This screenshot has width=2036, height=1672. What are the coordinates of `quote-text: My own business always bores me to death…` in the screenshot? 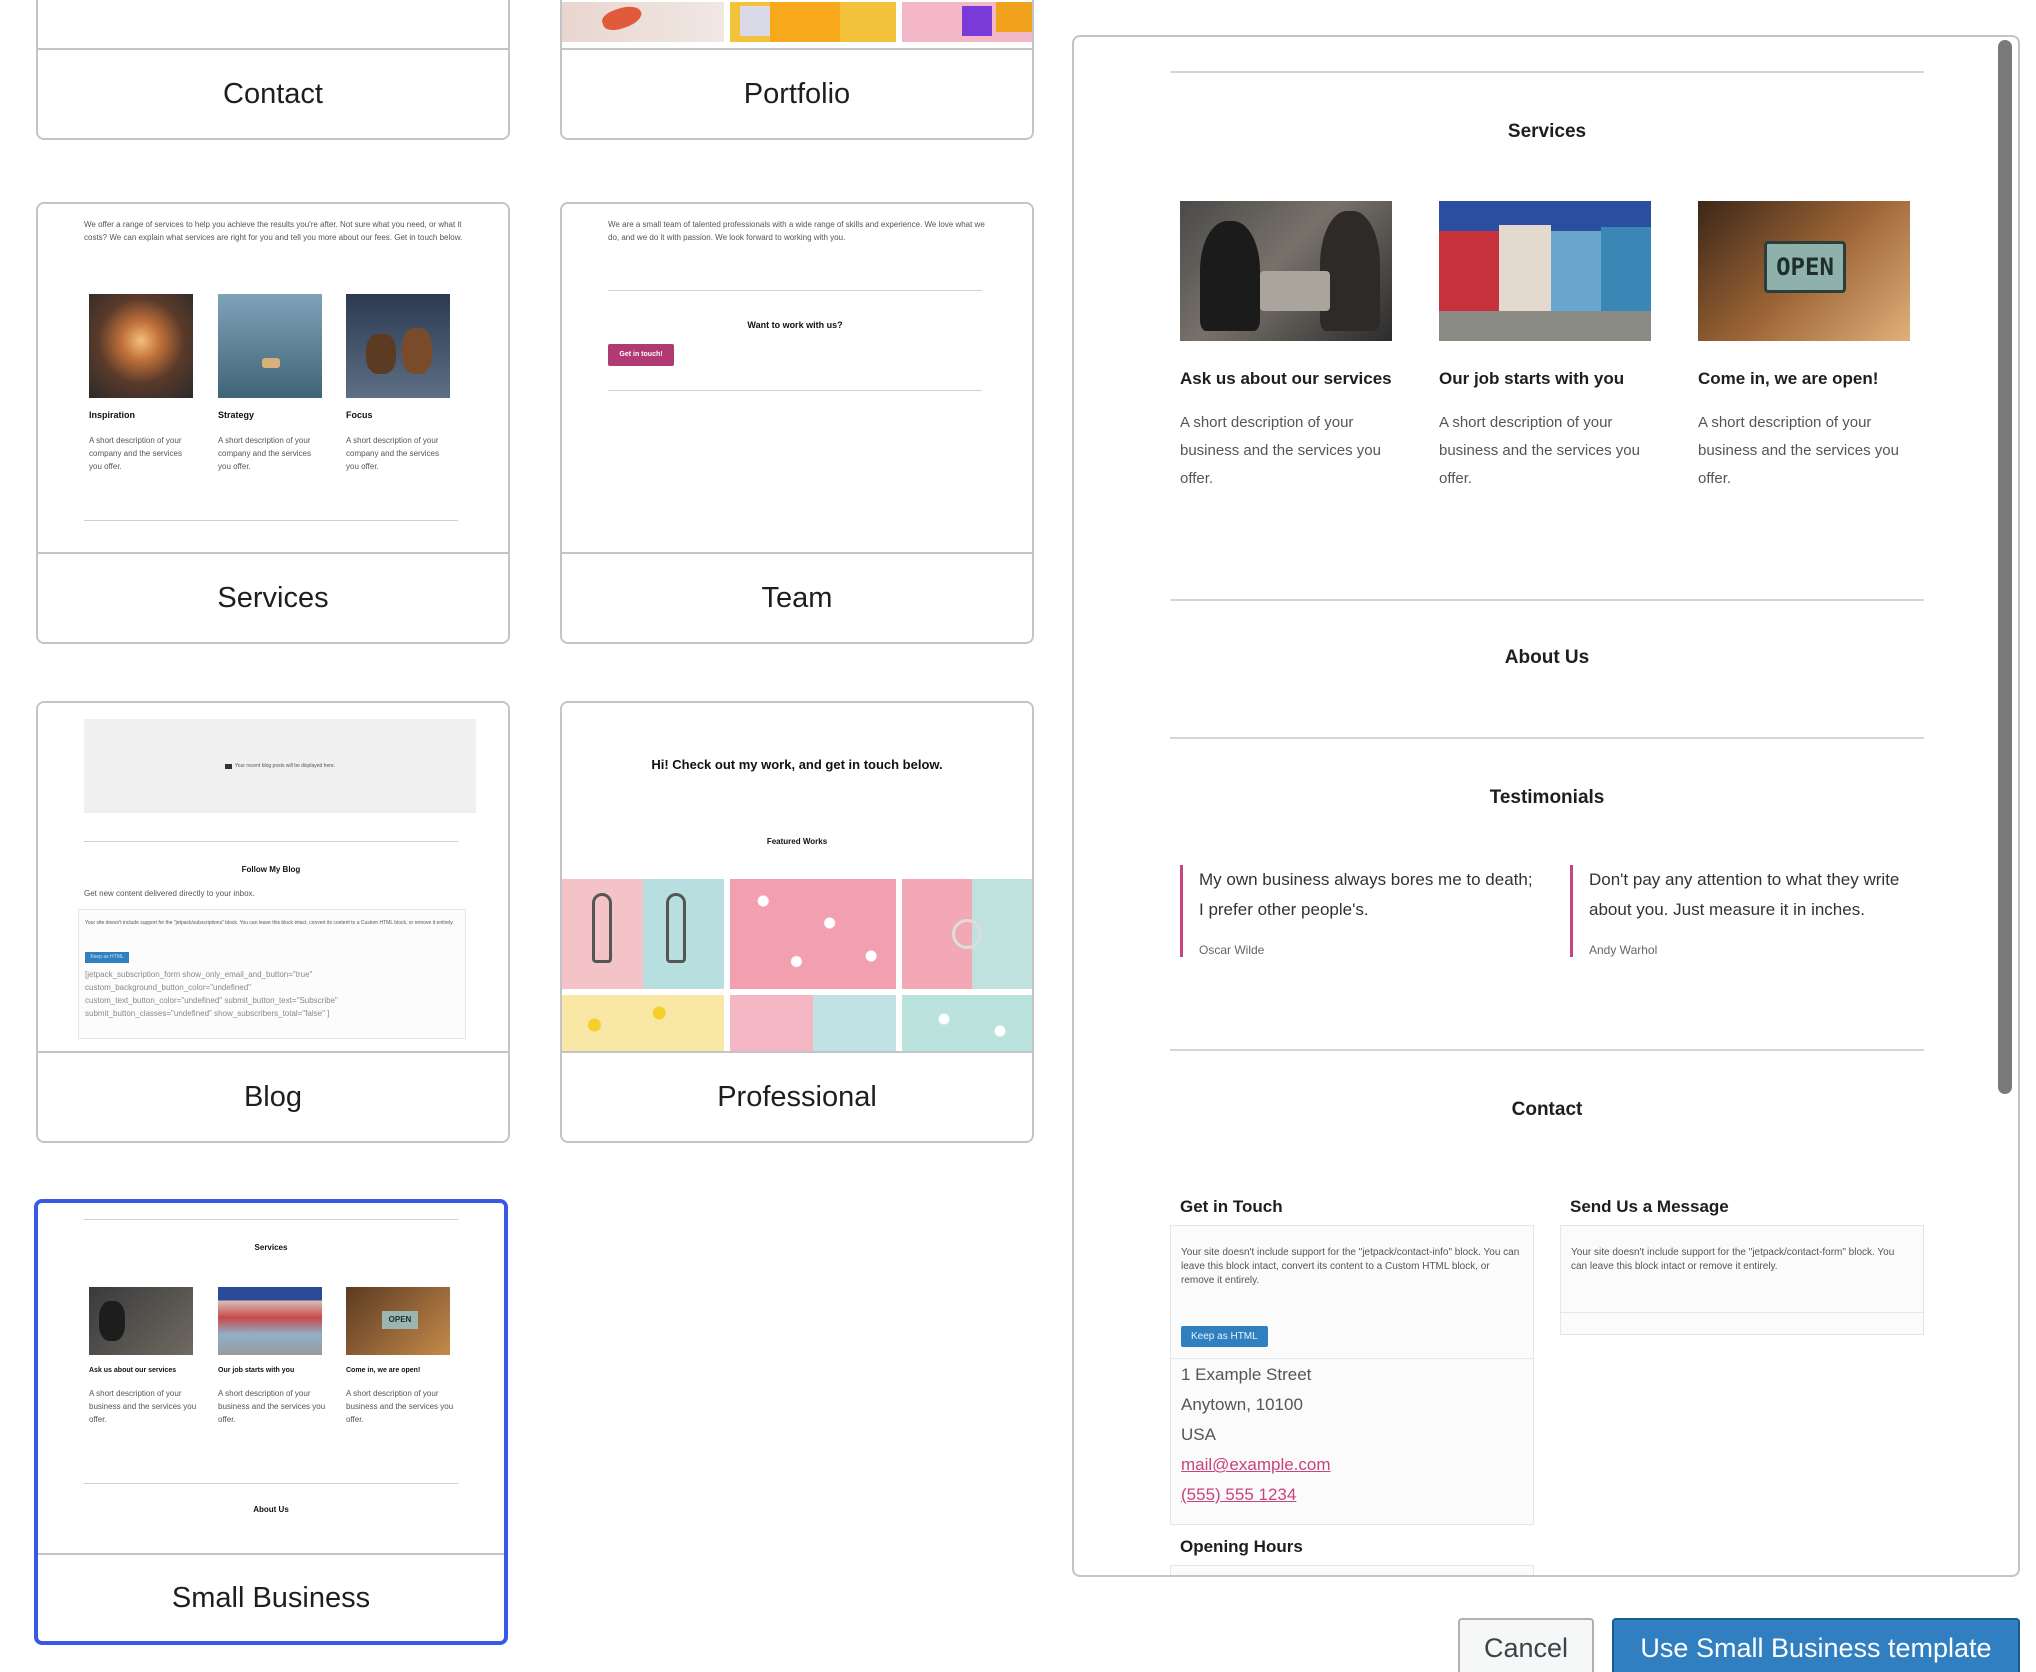 It's located at (1366, 894).